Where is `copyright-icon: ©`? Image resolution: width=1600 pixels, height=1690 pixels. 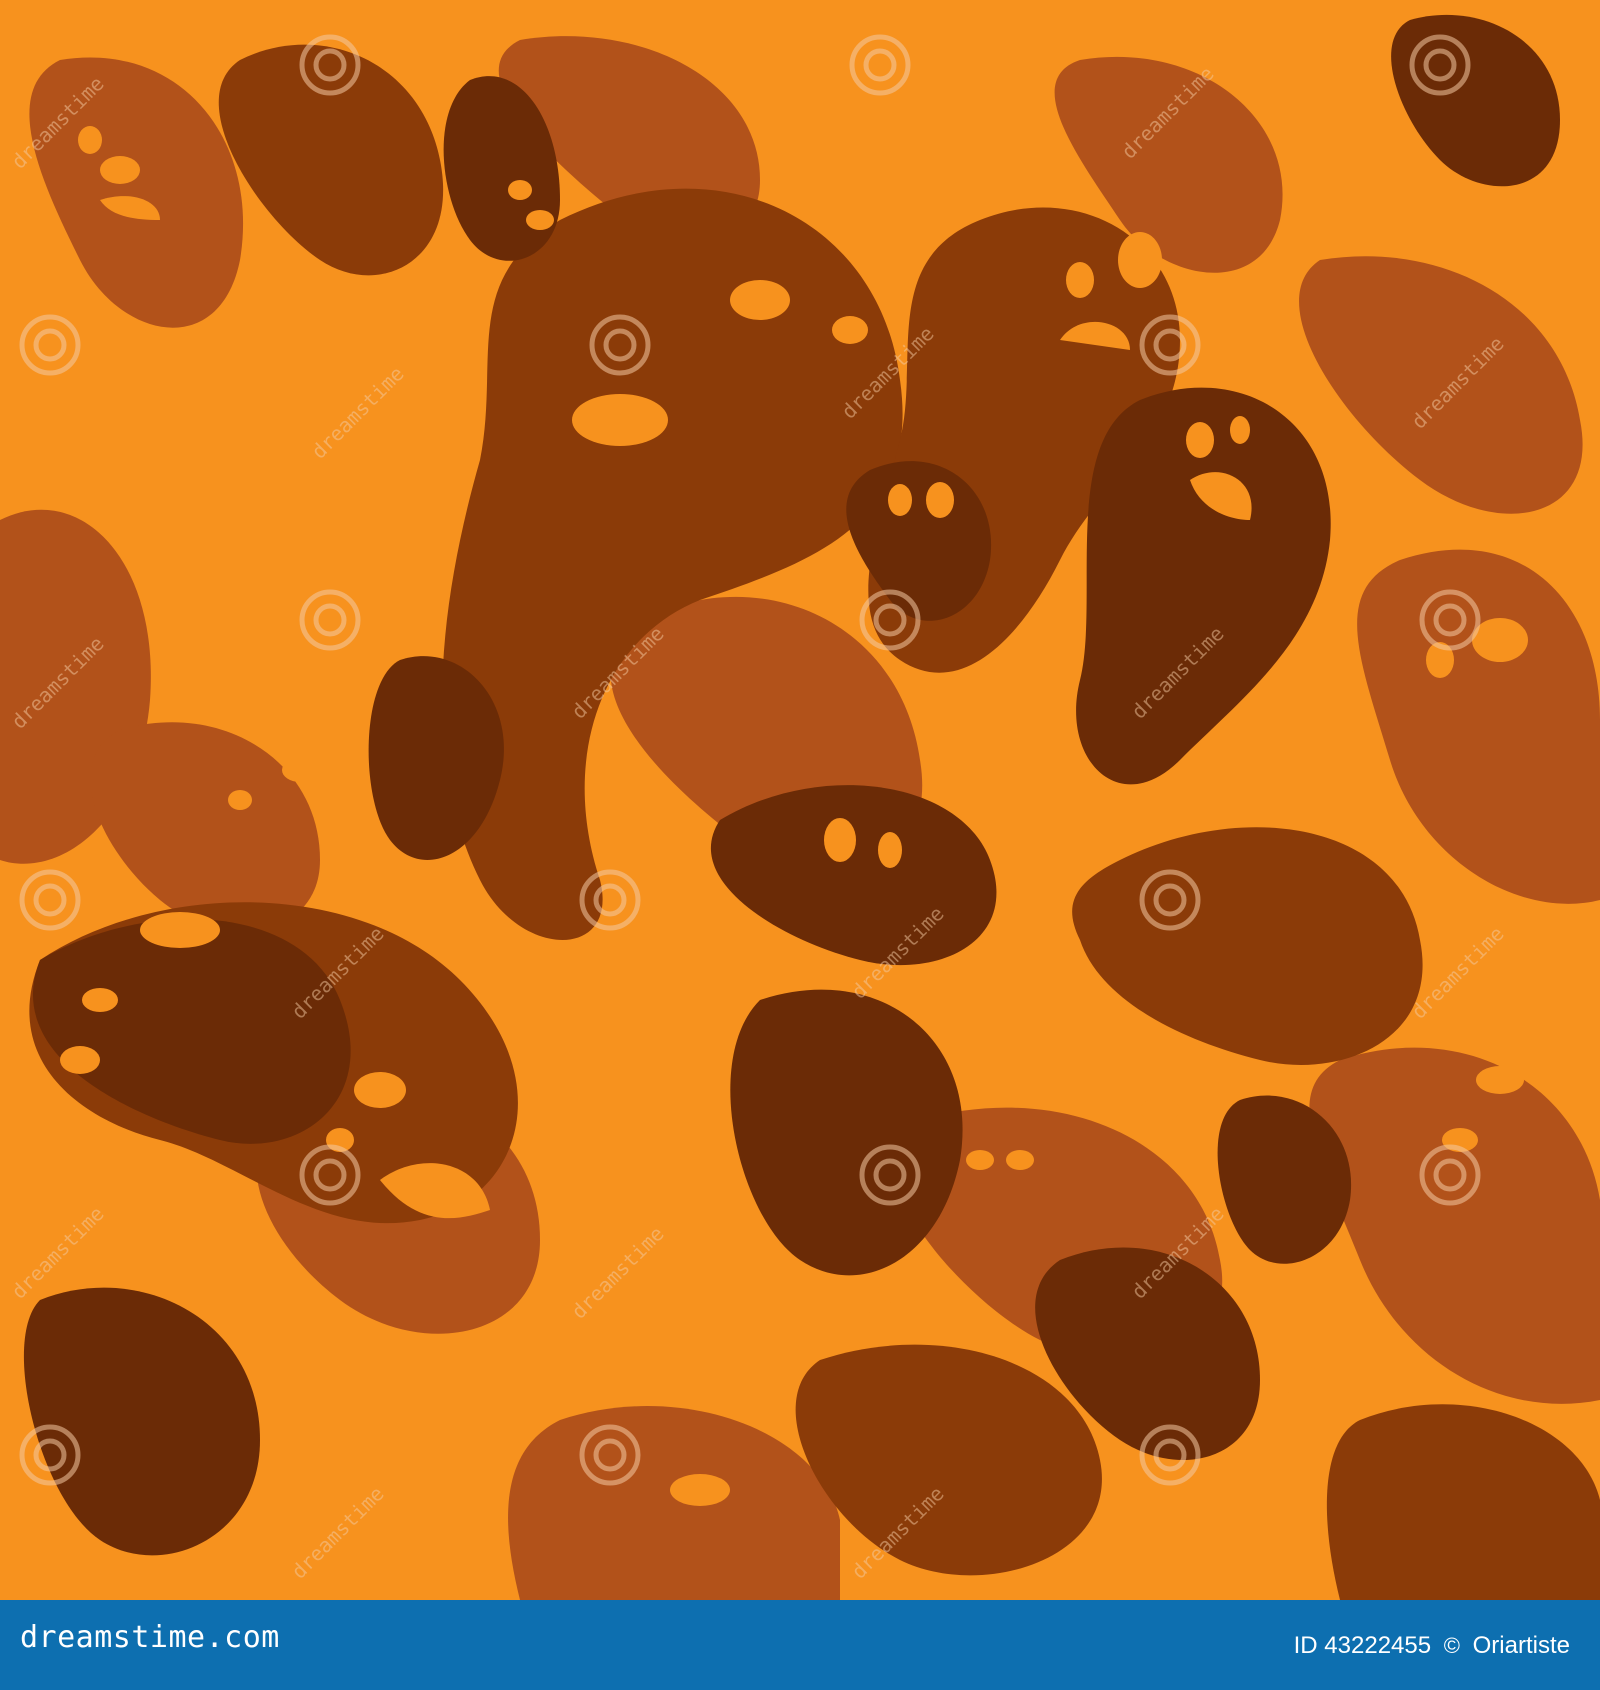
copyright-icon: © is located at coordinates (1451, 1645).